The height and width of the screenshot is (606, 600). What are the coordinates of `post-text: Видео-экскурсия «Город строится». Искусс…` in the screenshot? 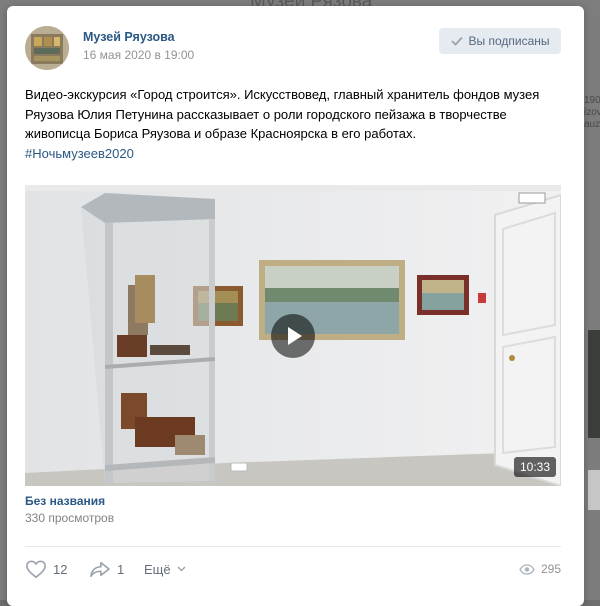 It's located at (295, 124).